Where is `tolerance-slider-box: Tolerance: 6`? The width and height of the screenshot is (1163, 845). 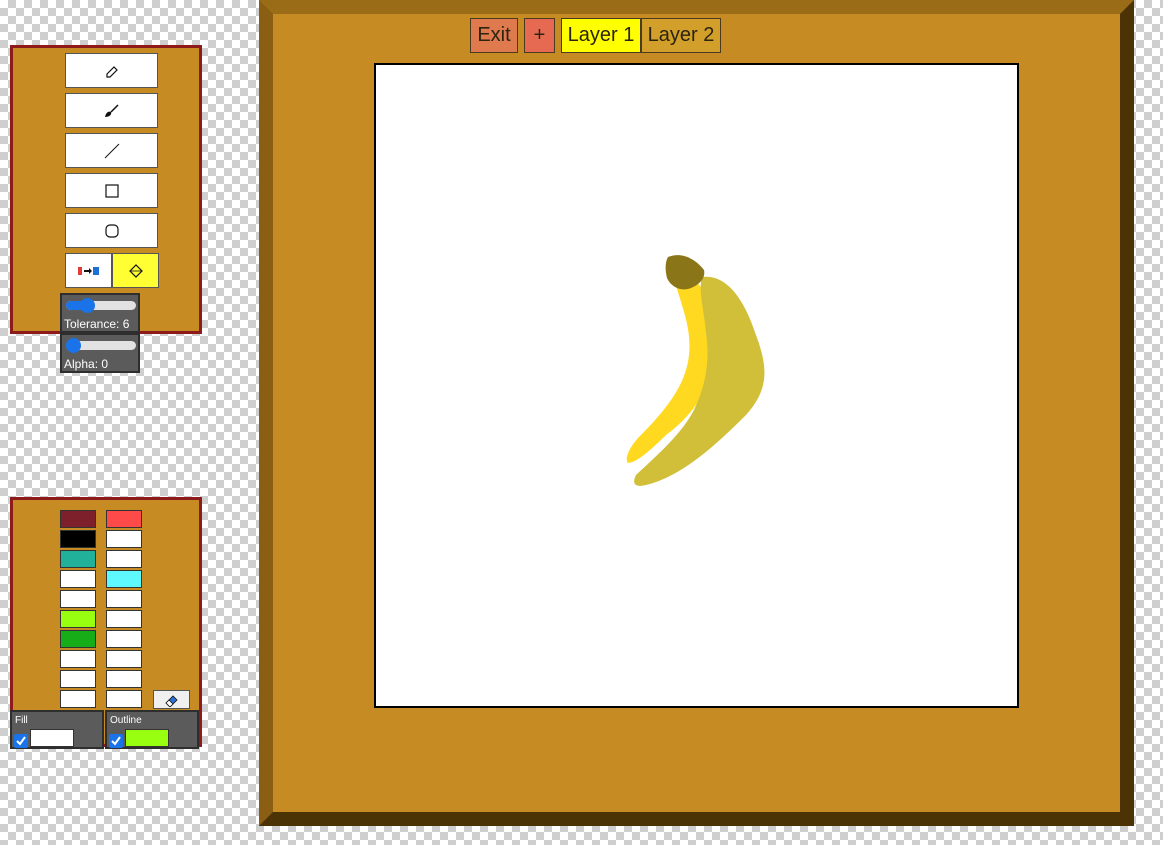
tolerance-slider-box: Tolerance: 6 is located at coordinates (100, 313).